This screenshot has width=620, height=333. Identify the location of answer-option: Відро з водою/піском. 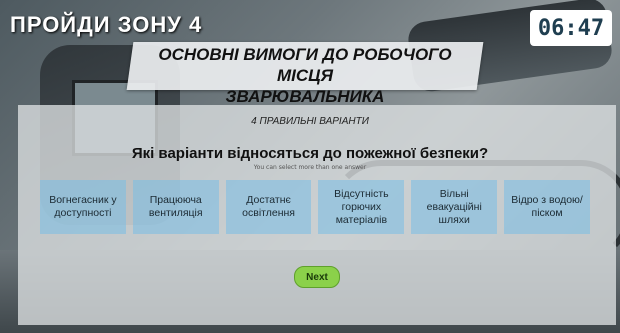
(547, 207).